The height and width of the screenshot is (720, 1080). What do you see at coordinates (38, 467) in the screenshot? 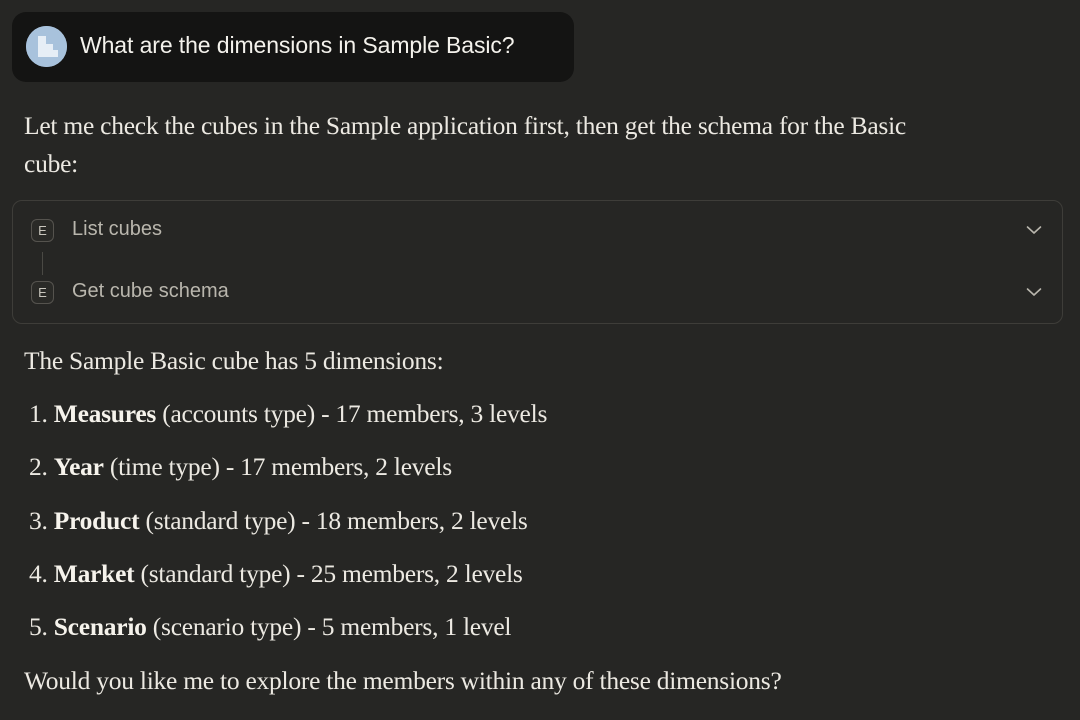
I see `dimension-number: 2.` at bounding box center [38, 467].